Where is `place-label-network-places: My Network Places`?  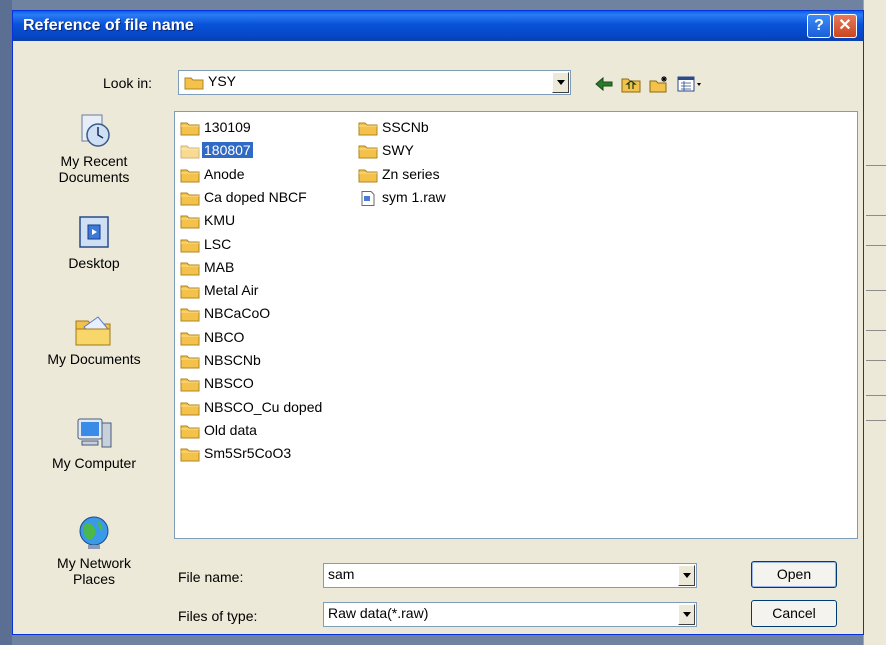 place-label-network-places: My Network Places is located at coordinates (94, 571).